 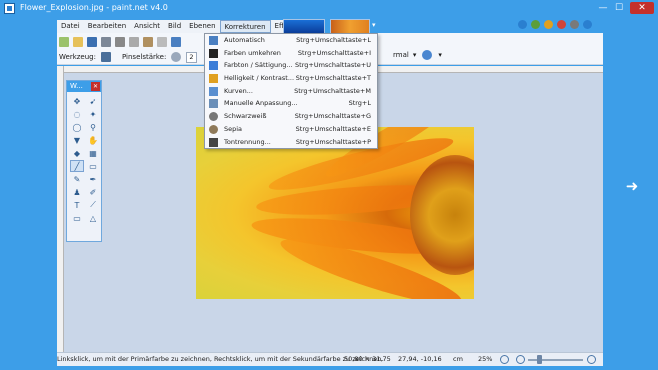 I want to click on zoom-fit-icon, so click(x=504, y=359).